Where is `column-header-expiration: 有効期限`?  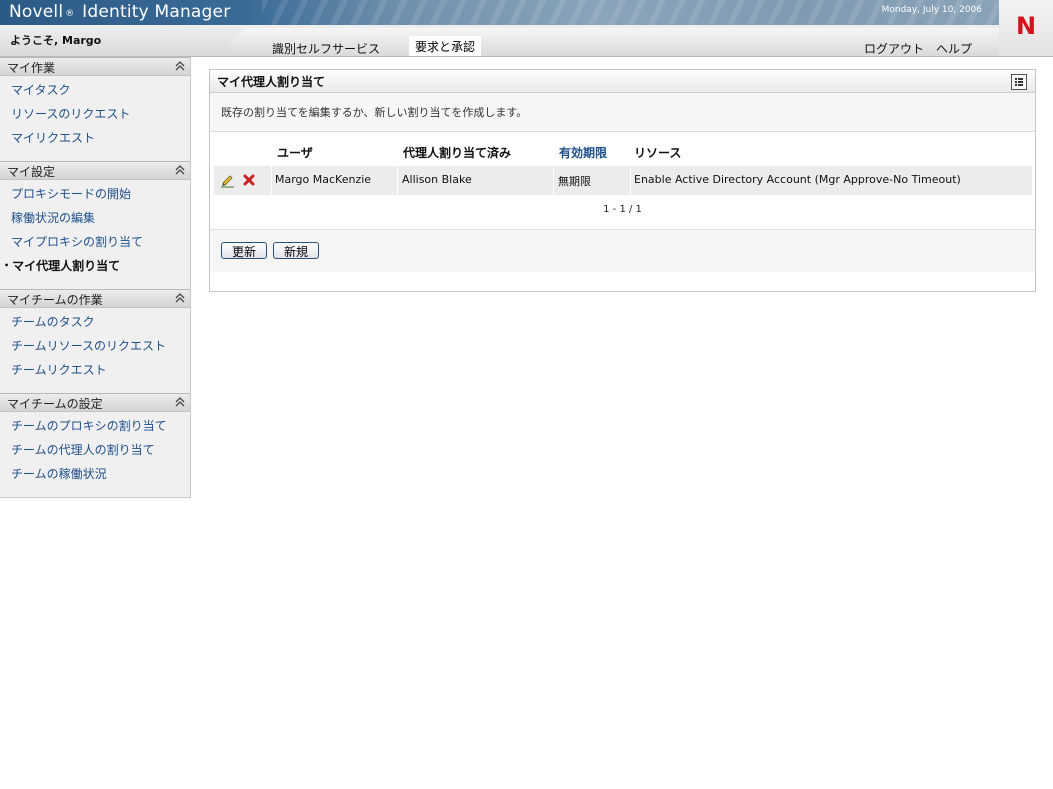 column-header-expiration: 有効期限 is located at coordinates (583, 152).